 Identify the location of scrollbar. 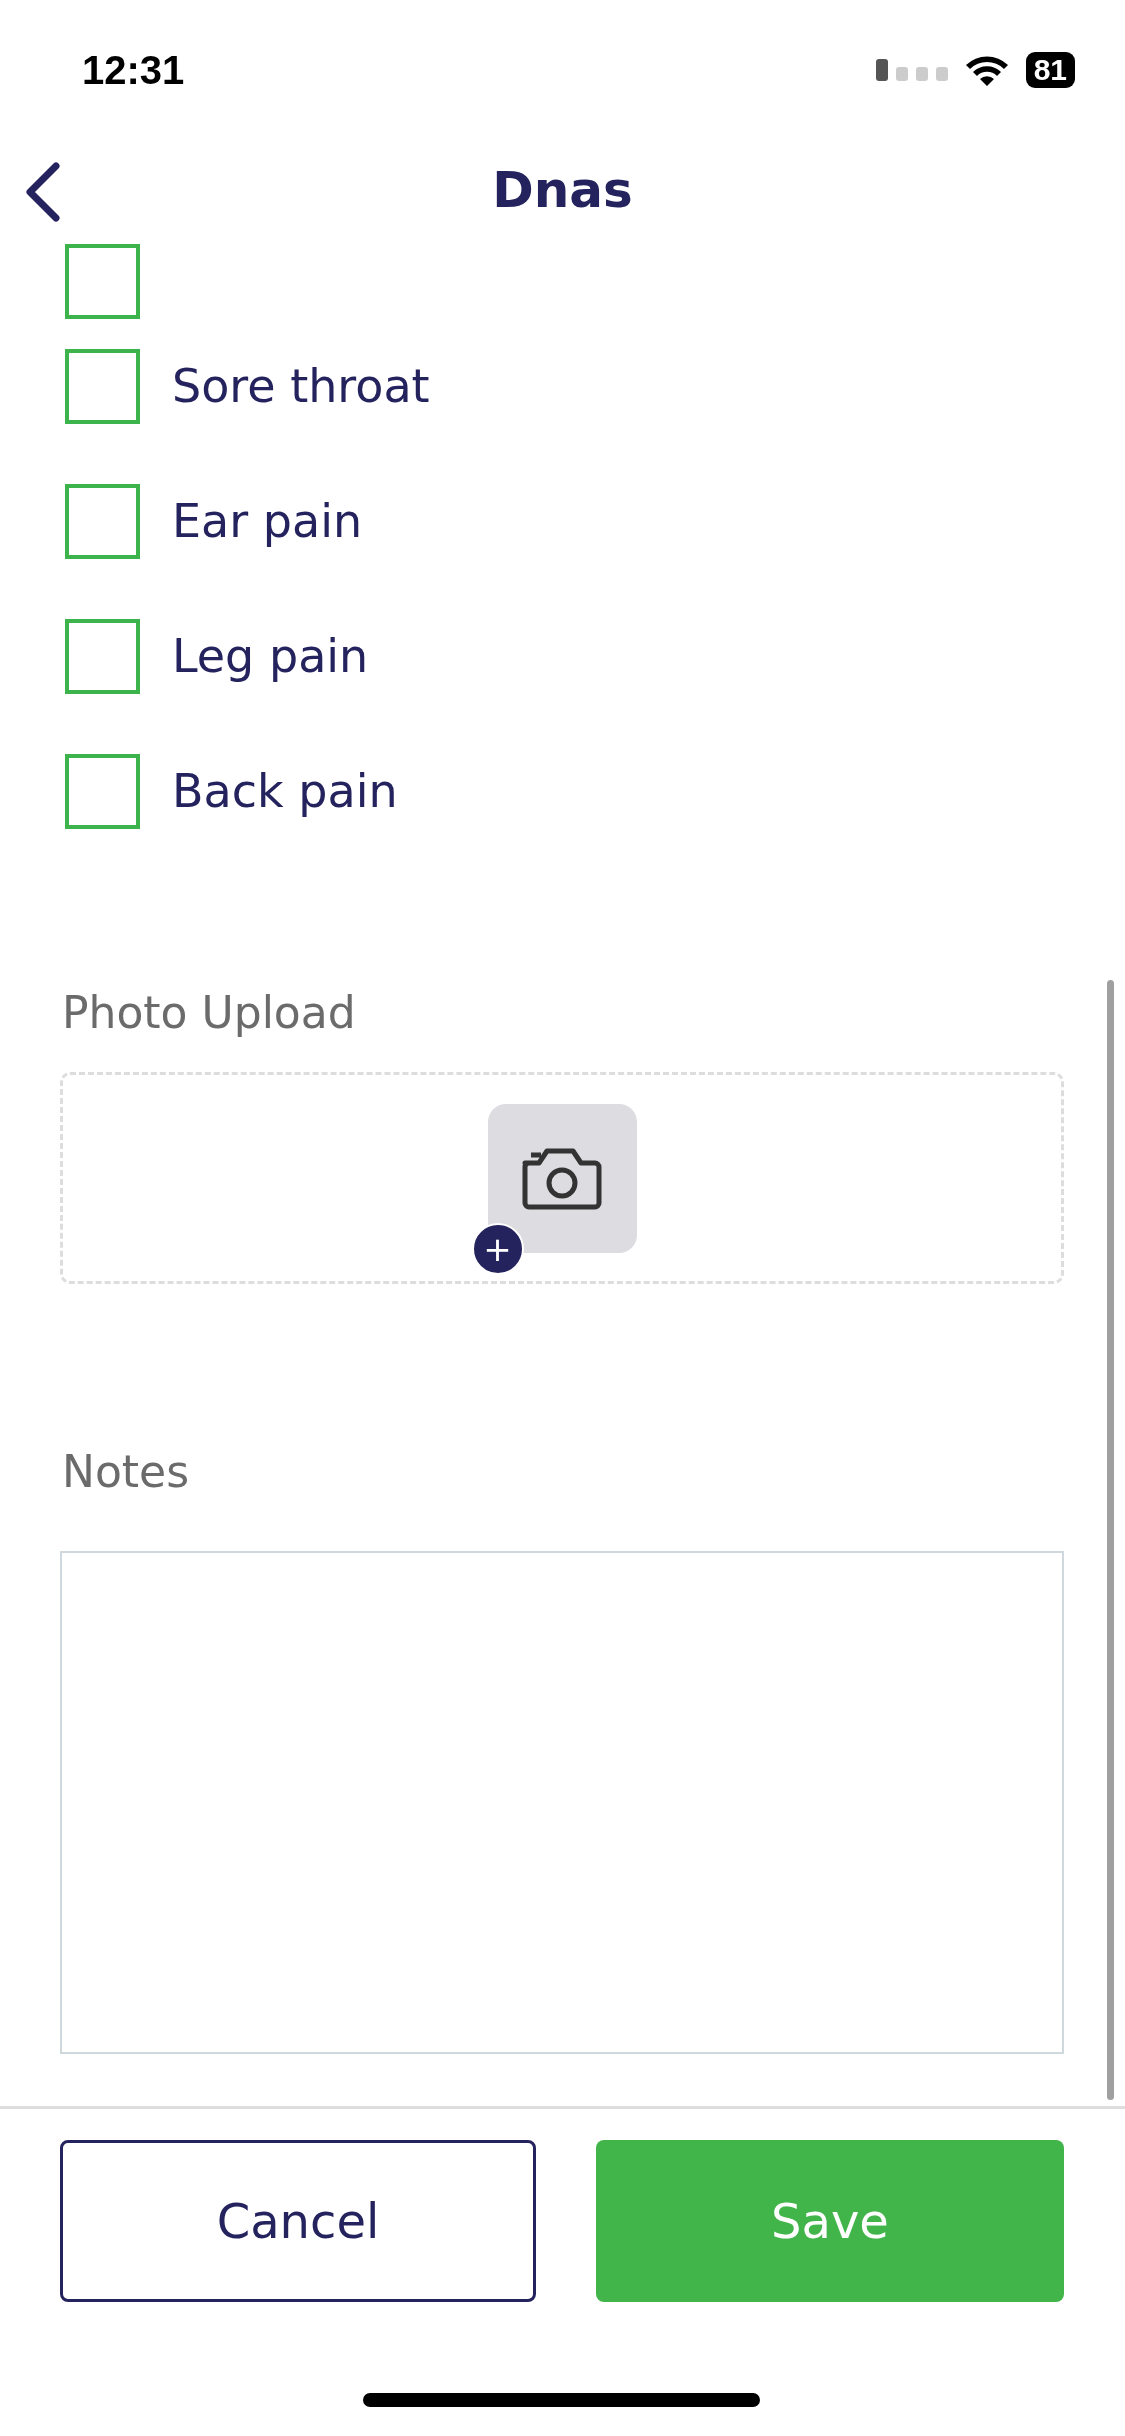
(1110, 1540).